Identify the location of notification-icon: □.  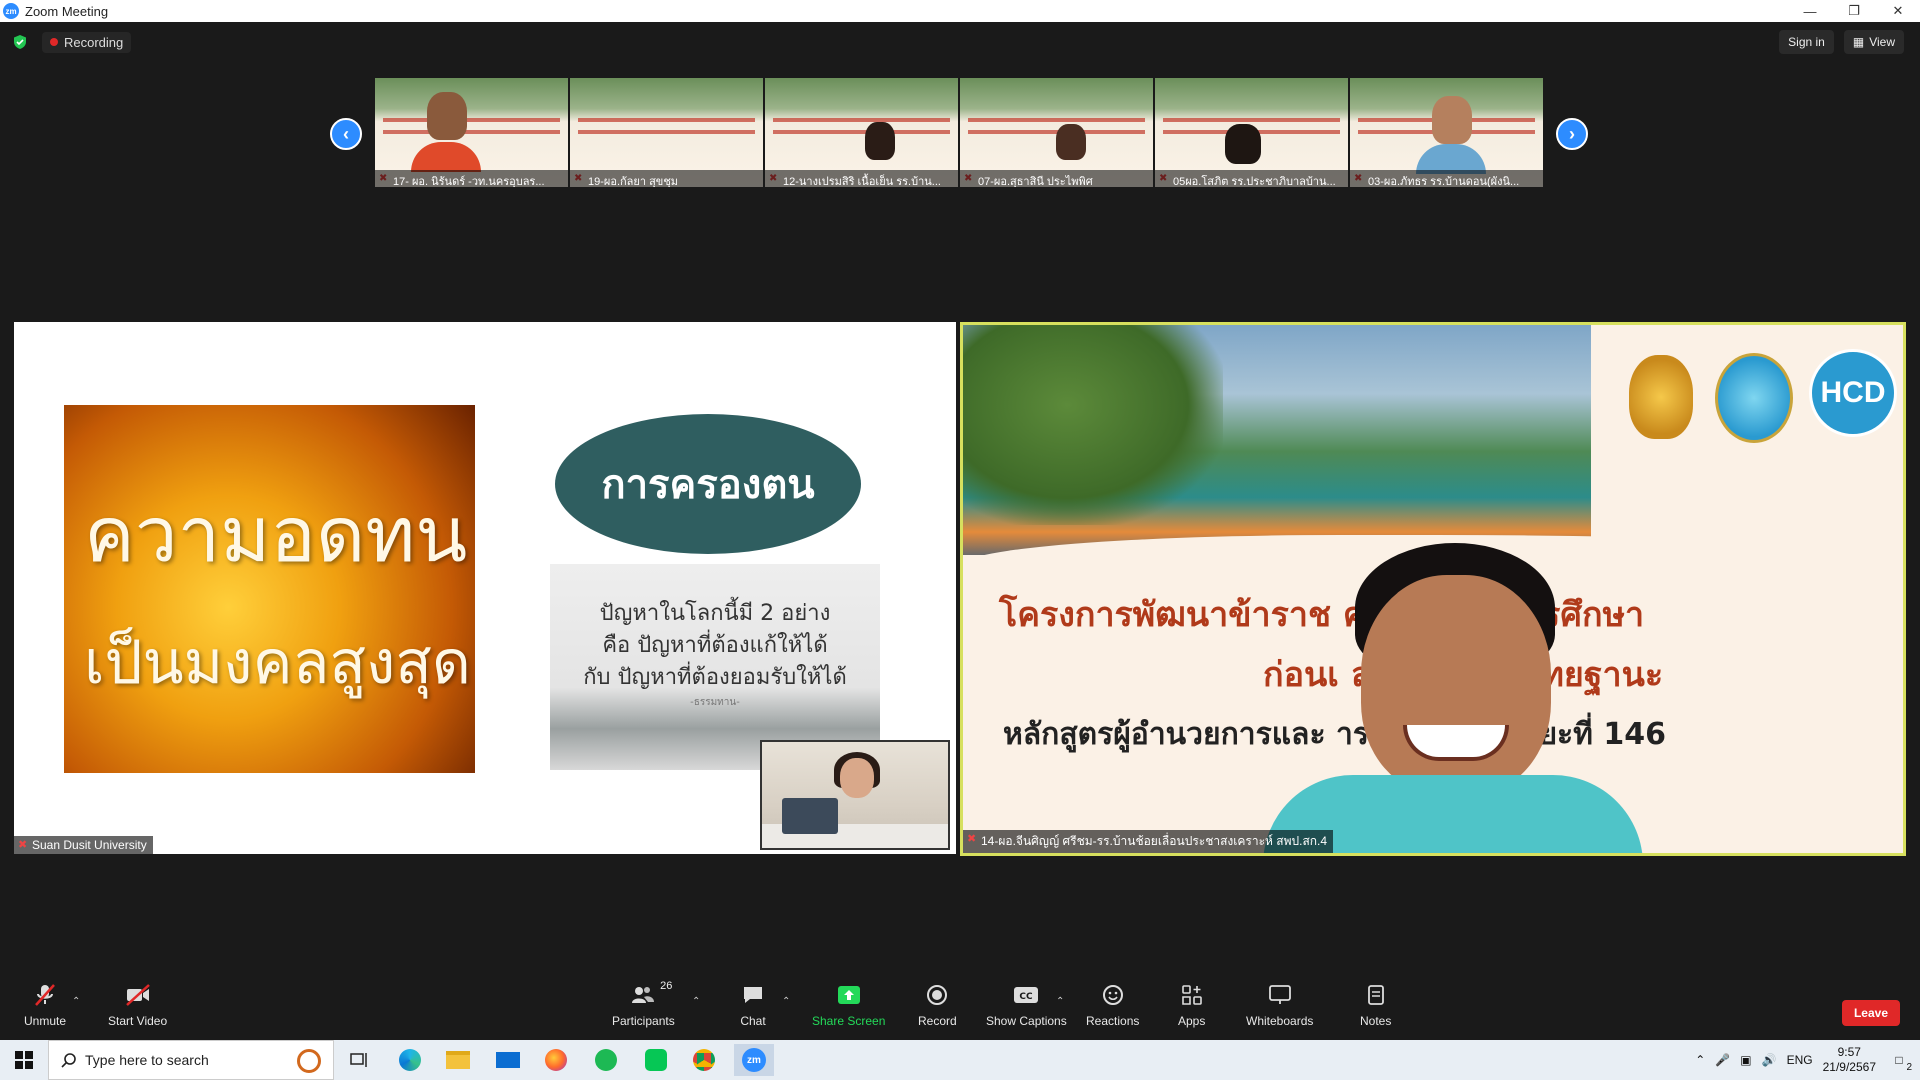
(1899, 1060).